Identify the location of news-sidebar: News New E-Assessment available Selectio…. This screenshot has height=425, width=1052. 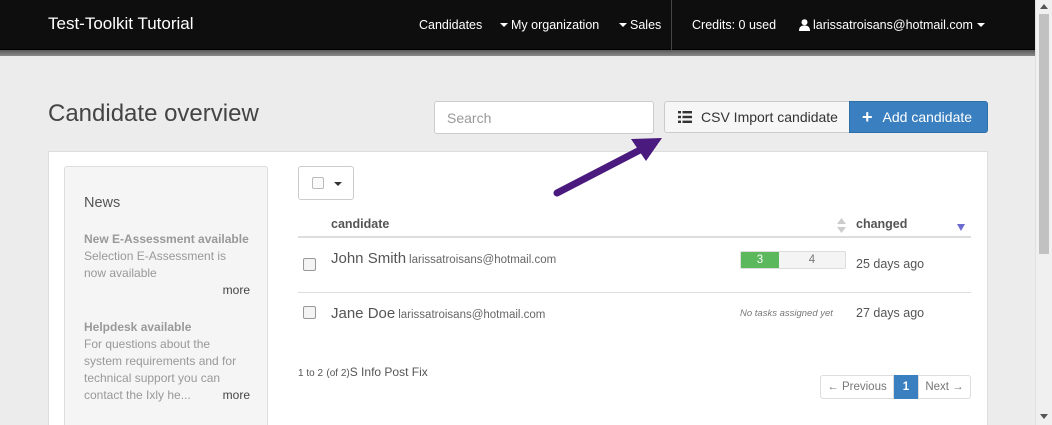
(166, 295).